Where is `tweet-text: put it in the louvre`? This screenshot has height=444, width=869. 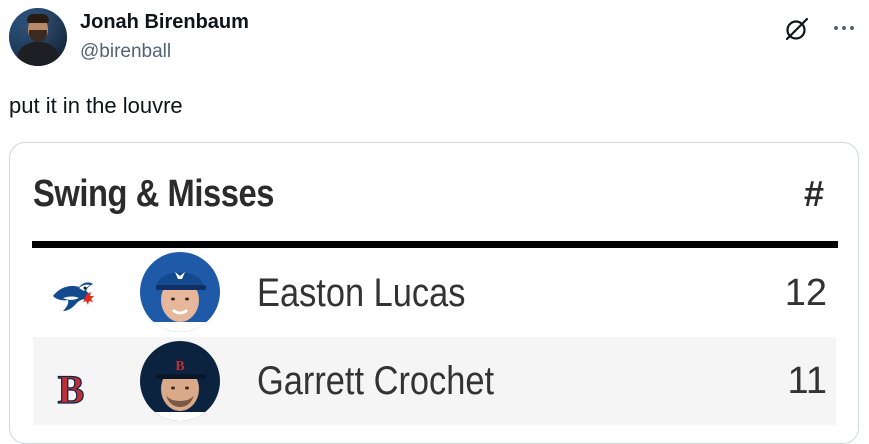
tweet-text: put it in the louvre is located at coordinates (96, 105).